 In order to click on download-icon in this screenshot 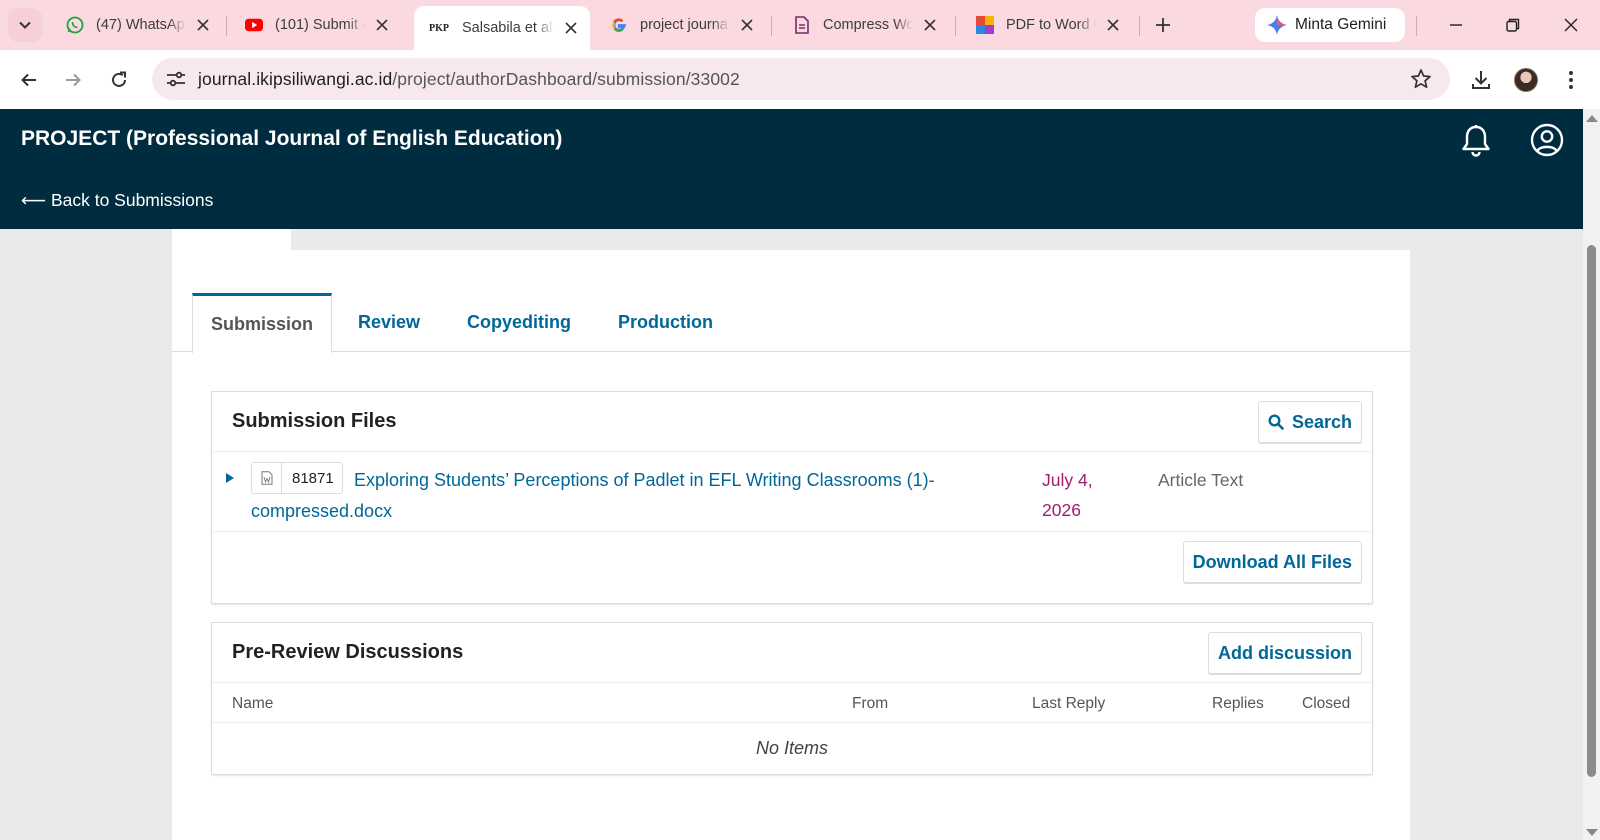, I will do `click(1481, 80)`.